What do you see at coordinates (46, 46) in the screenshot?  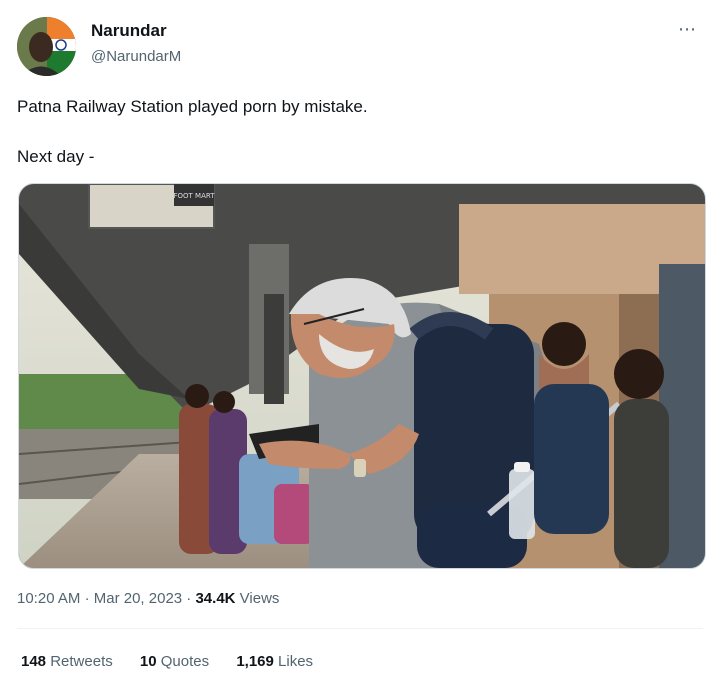 I see `avatar` at bounding box center [46, 46].